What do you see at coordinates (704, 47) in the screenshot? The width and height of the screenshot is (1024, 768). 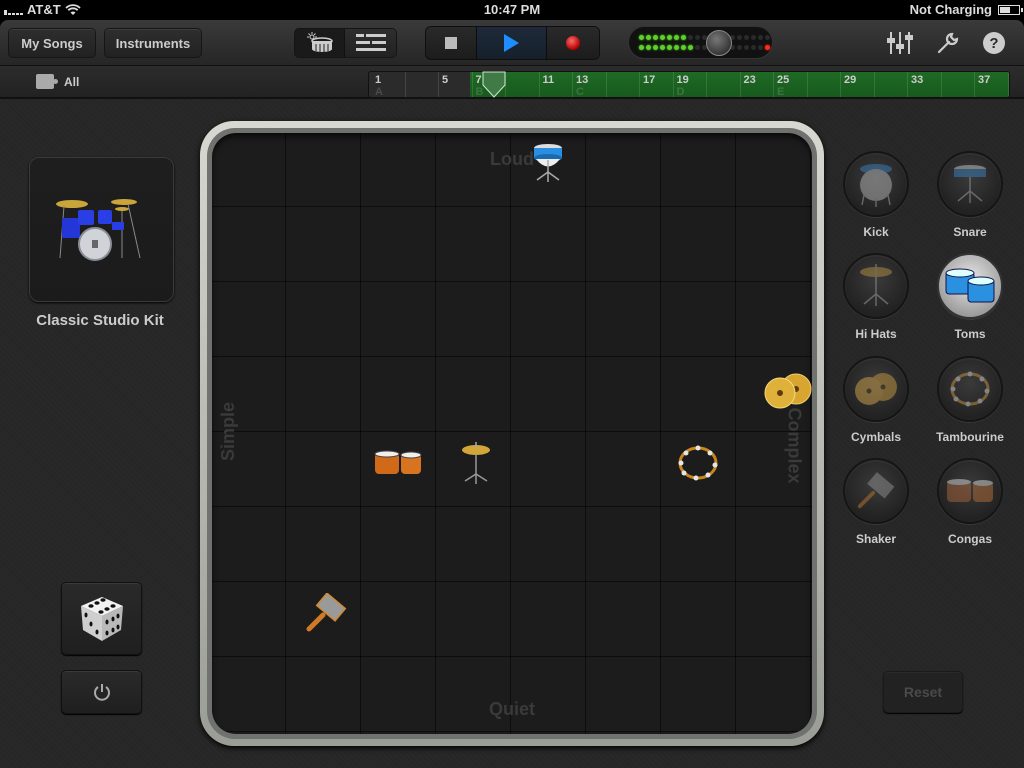 I see `meter-row-right` at bounding box center [704, 47].